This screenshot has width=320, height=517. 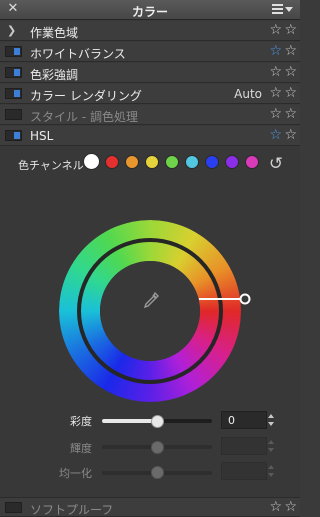 I want to click on section-style-toning: スタイル - 調色処理 ☆ ☆, so click(x=150, y=115).